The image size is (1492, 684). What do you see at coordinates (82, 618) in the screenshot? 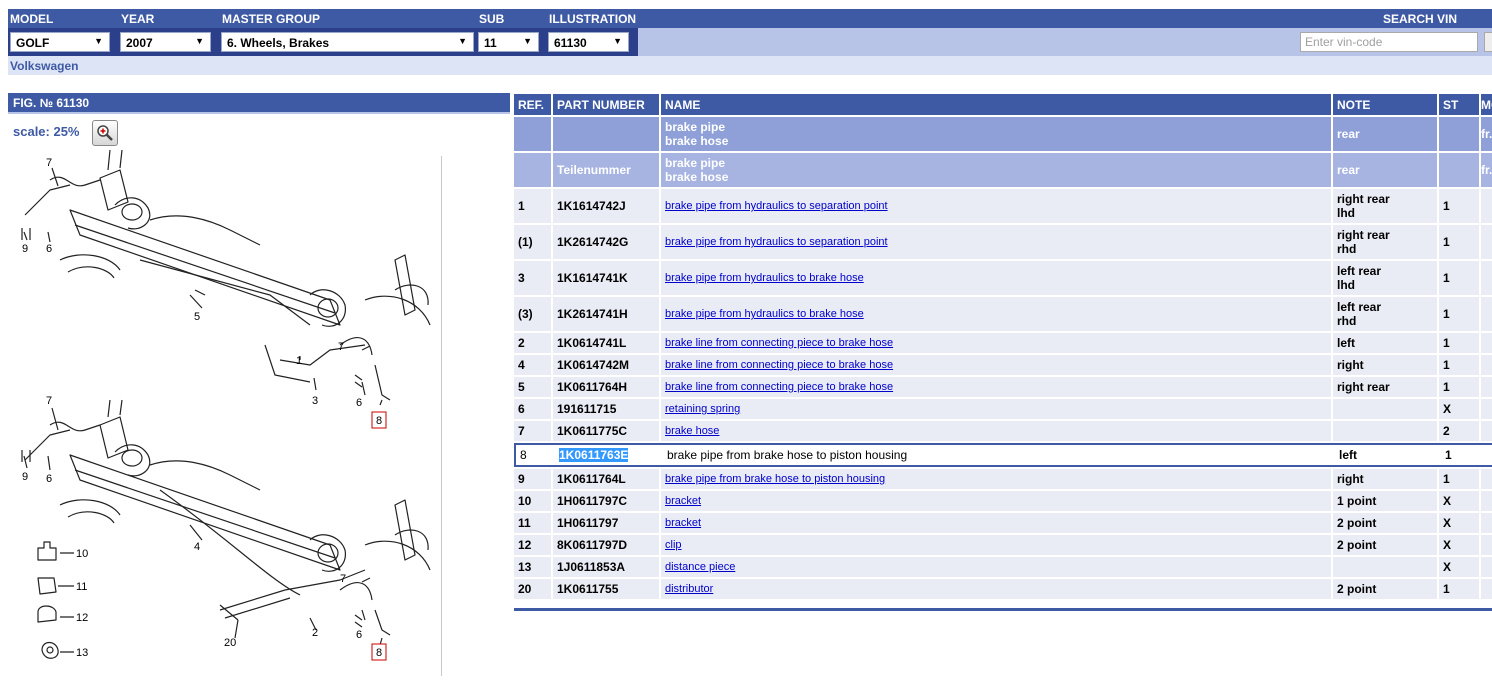
I see `callout-12: 12` at bounding box center [82, 618].